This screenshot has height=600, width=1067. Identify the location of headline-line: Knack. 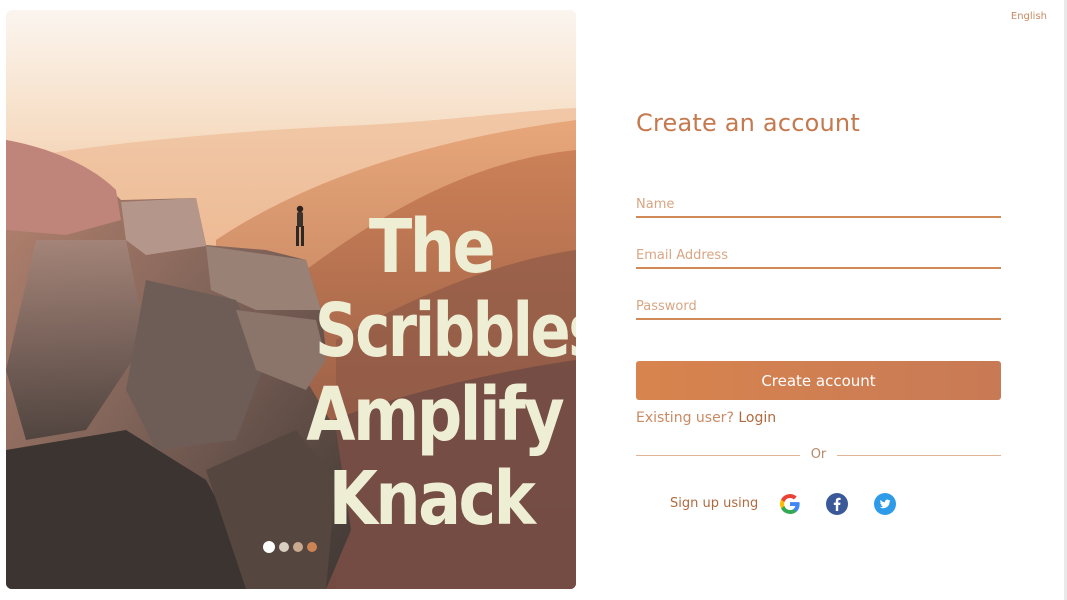
(432, 499).